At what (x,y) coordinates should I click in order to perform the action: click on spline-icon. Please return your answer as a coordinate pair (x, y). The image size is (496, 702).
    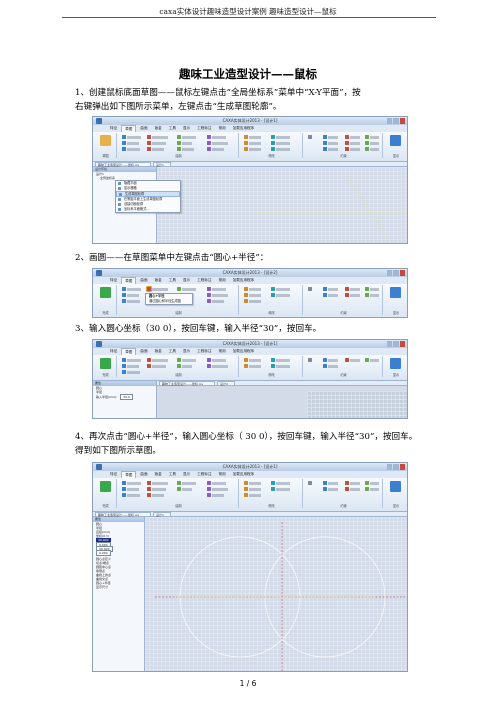
    Looking at the image, I should click on (179, 137).